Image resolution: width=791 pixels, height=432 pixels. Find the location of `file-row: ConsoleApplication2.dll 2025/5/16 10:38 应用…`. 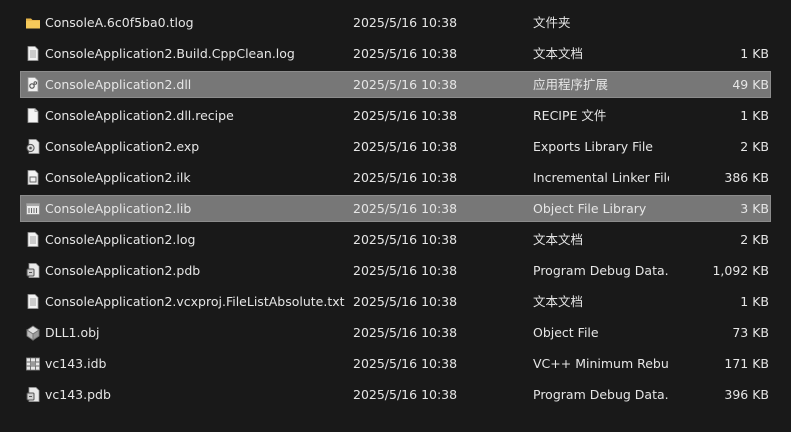

file-row: ConsoleApplication2.dll 2025/5/16 10:38 应用… is located at coordinates (395, 84).